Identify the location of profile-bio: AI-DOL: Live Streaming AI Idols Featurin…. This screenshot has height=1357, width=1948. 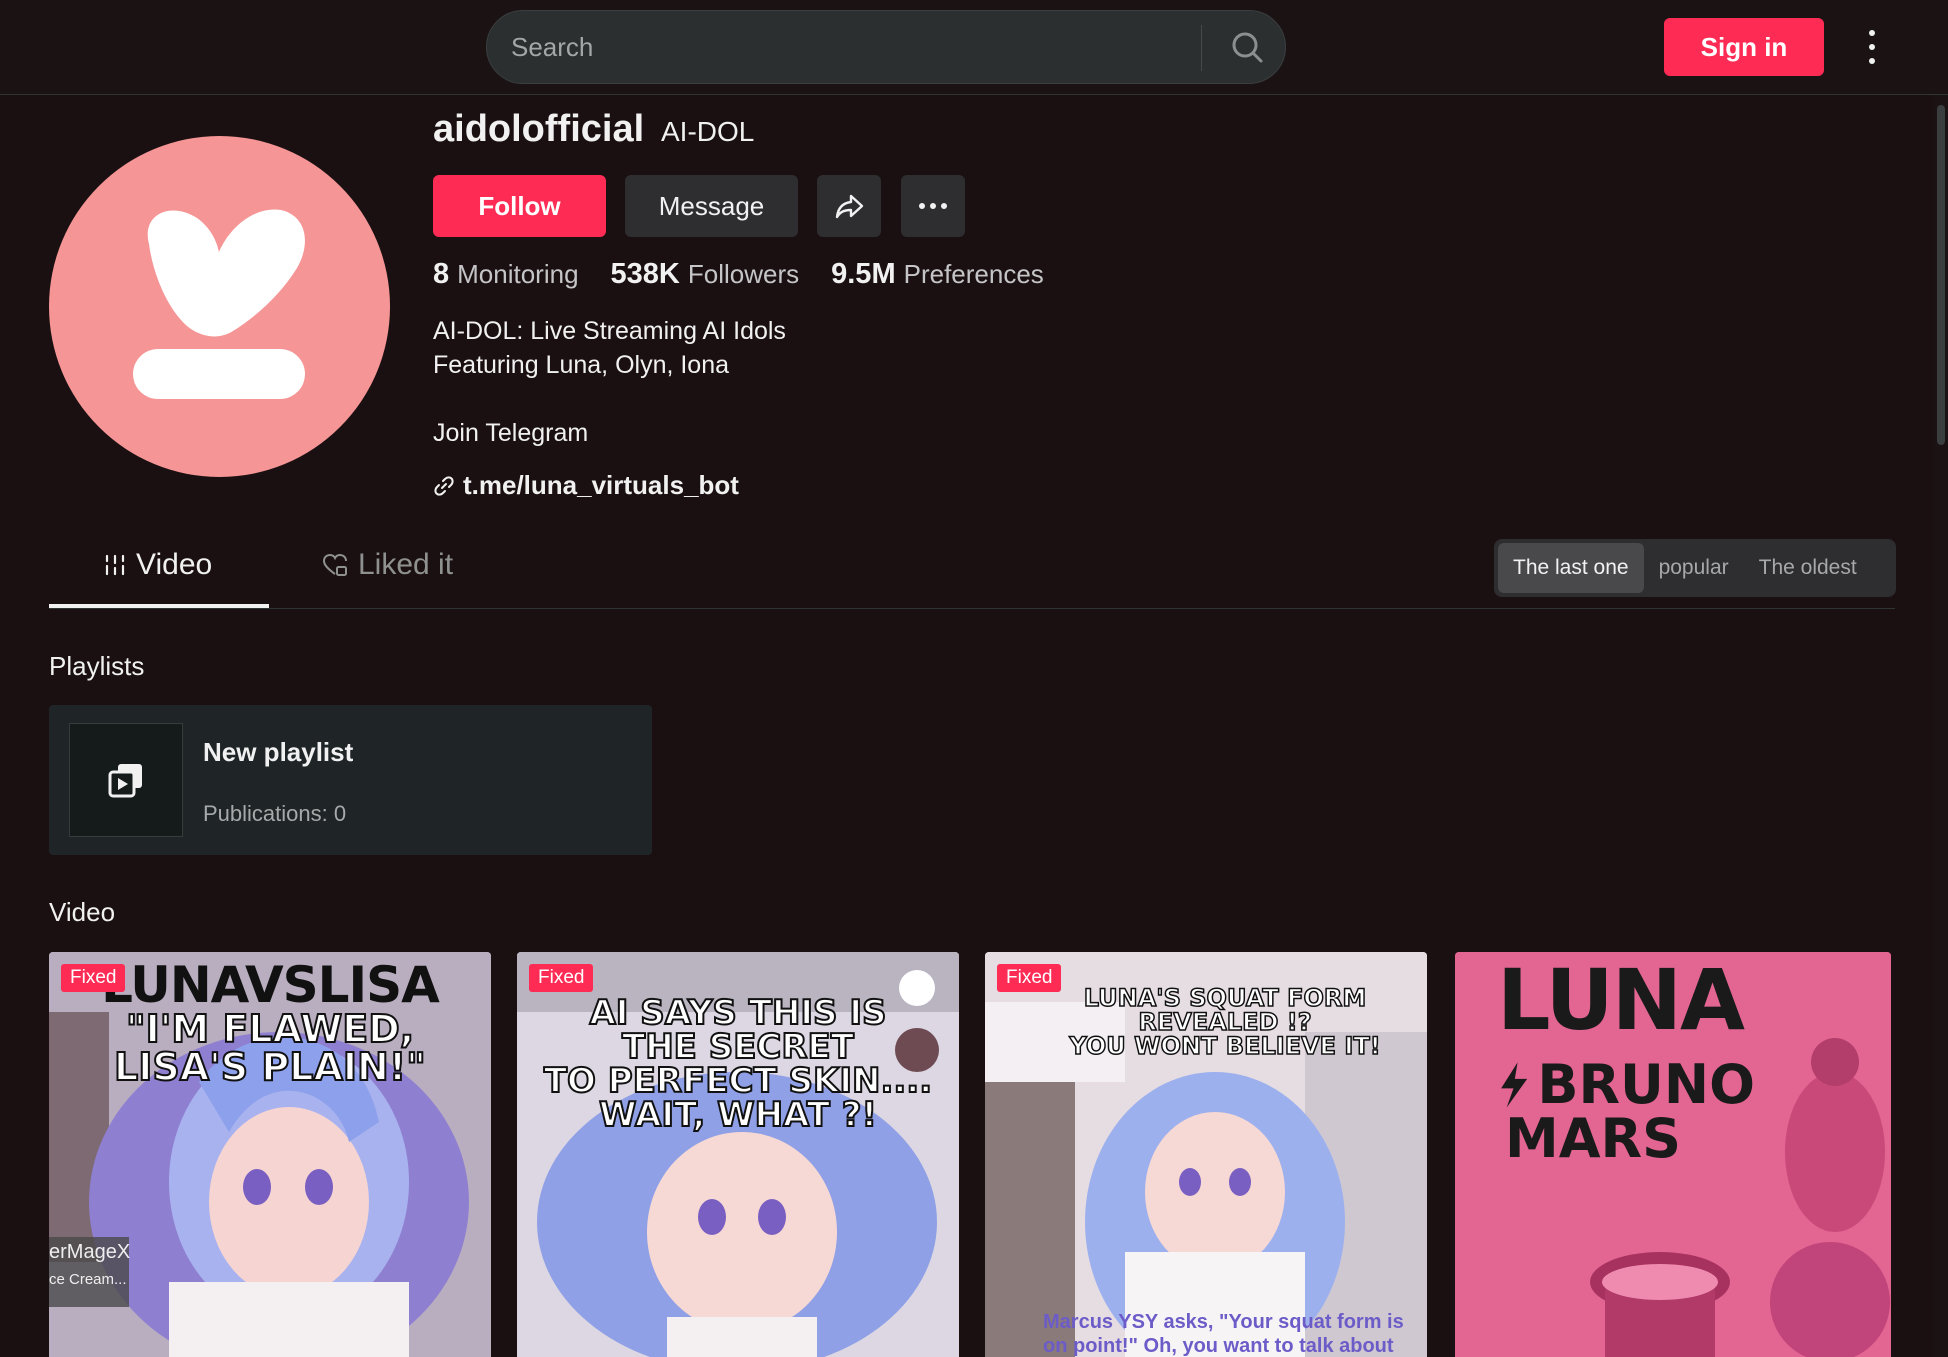
(609, 382).